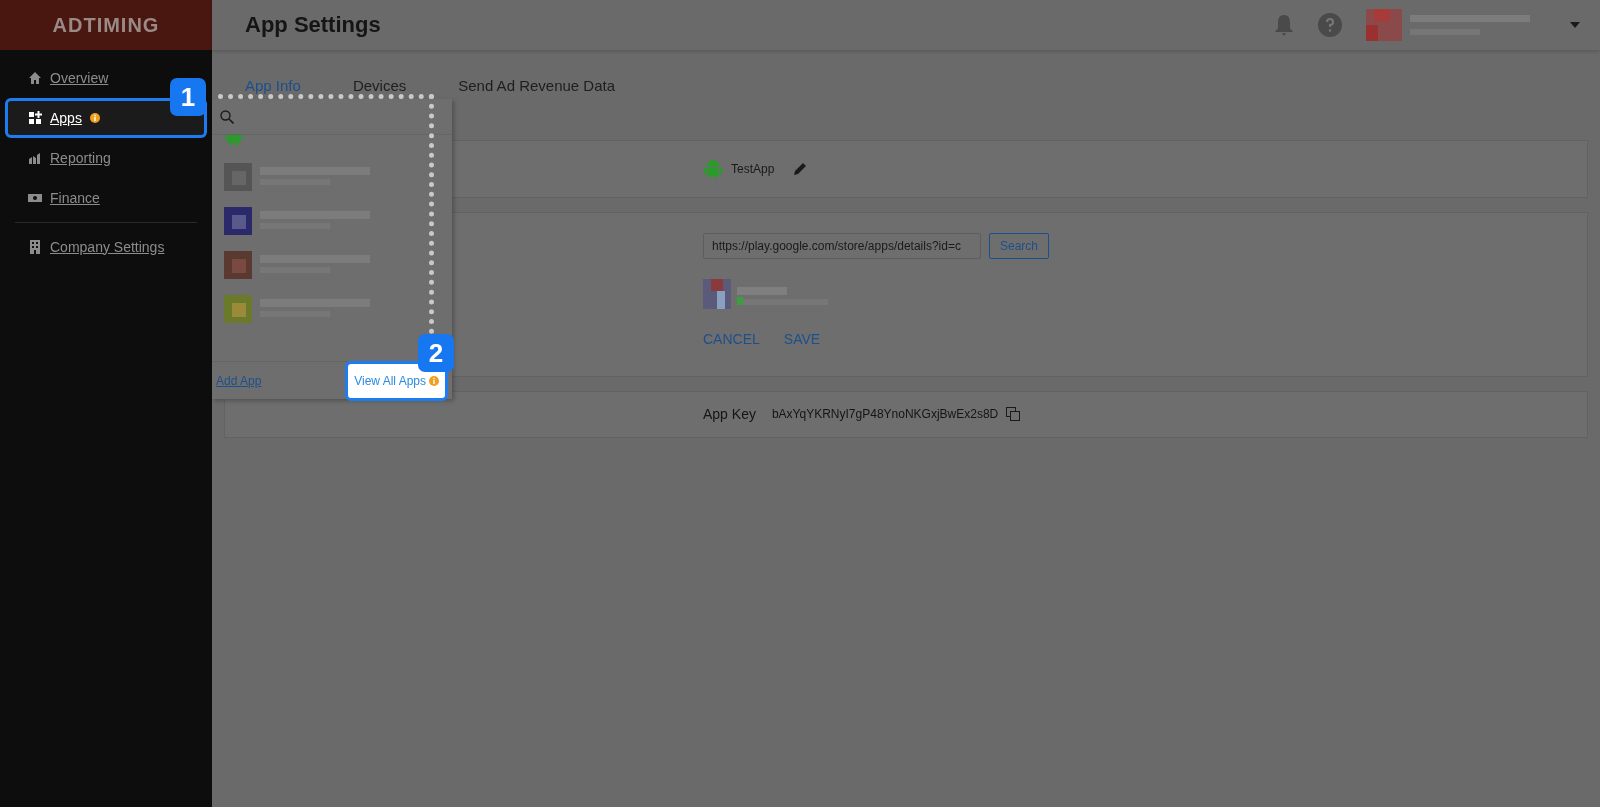 The width and height of the screenshot is (1600, 807). I want to click on sidebar-item: Overview, so click(64, 78).